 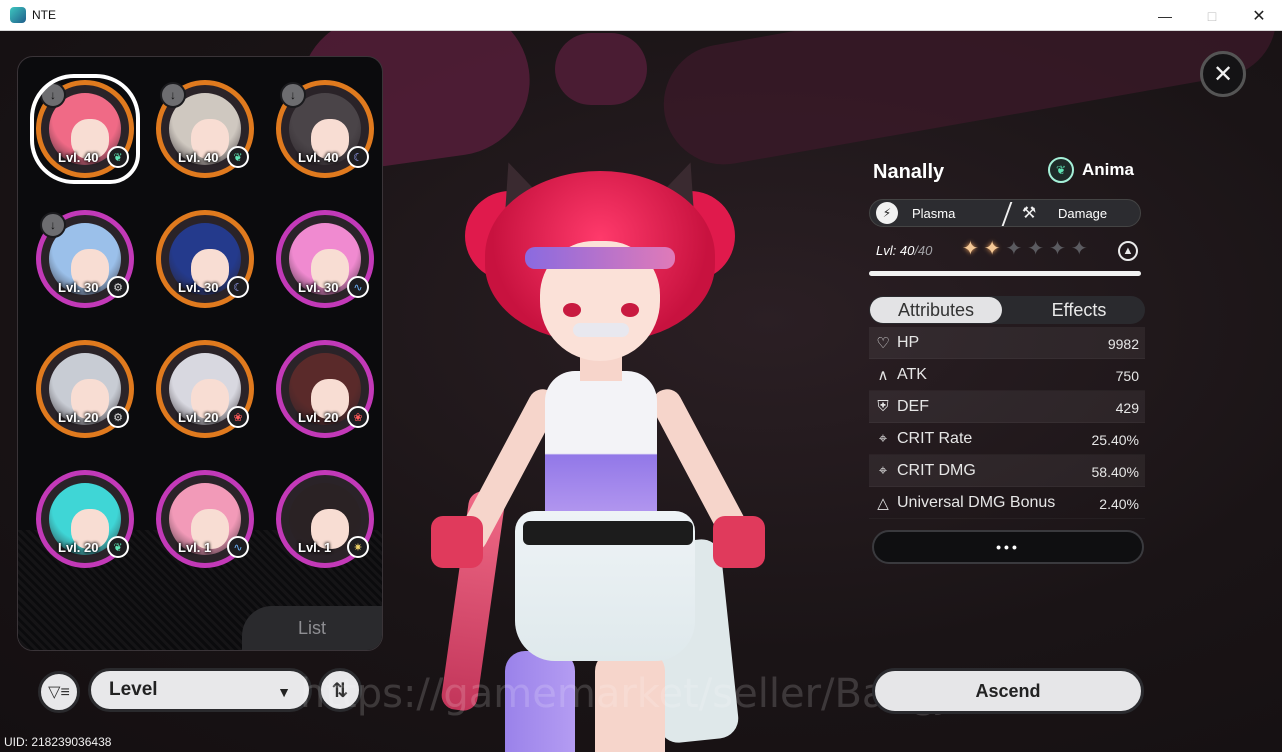 I want to click on user-id-label: UID: 218239036438, so click(x=58, y=742).